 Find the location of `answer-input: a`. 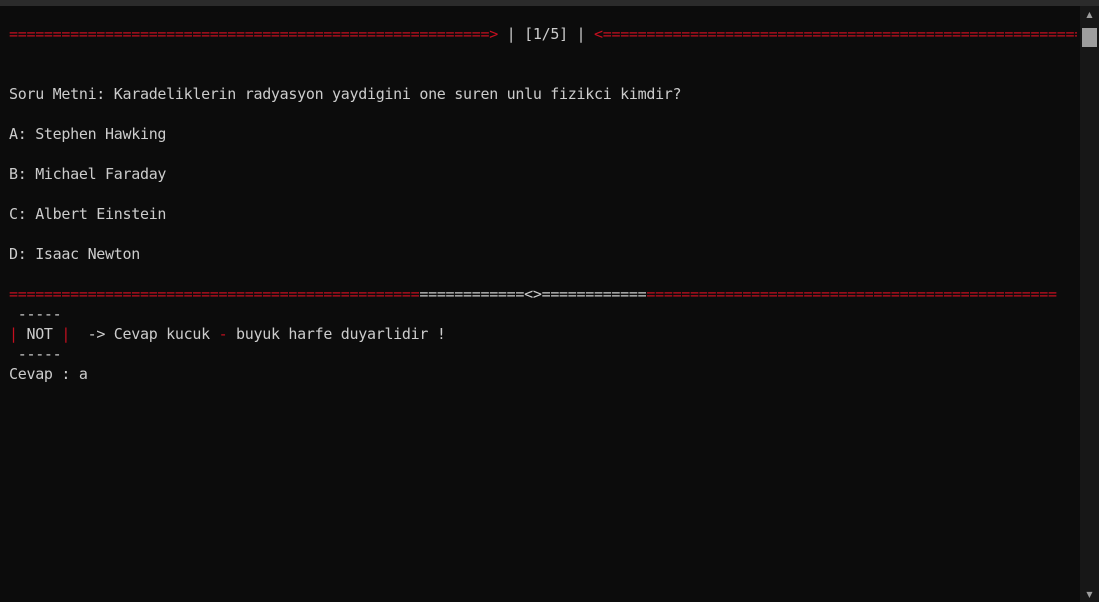

answer-input: a is located at coordinates (83, 374).